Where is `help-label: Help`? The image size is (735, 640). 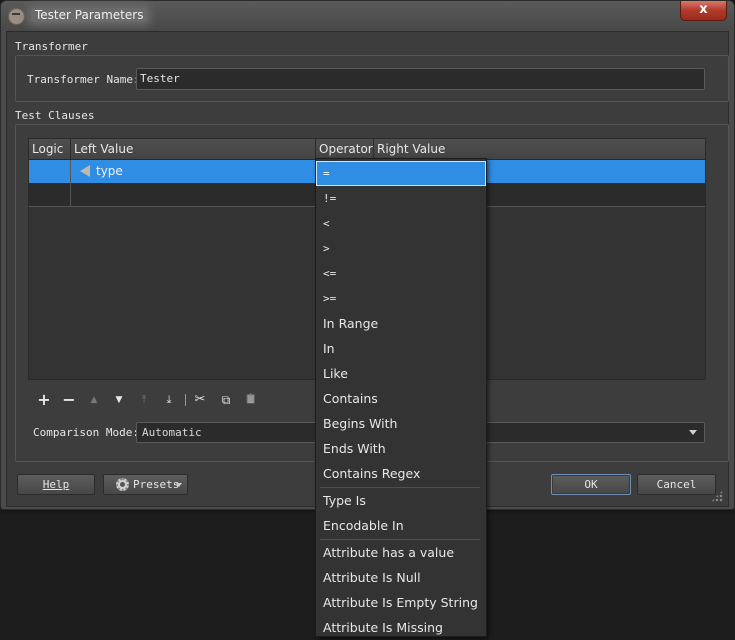
help-label: Help is located at coordinates (56, 484).